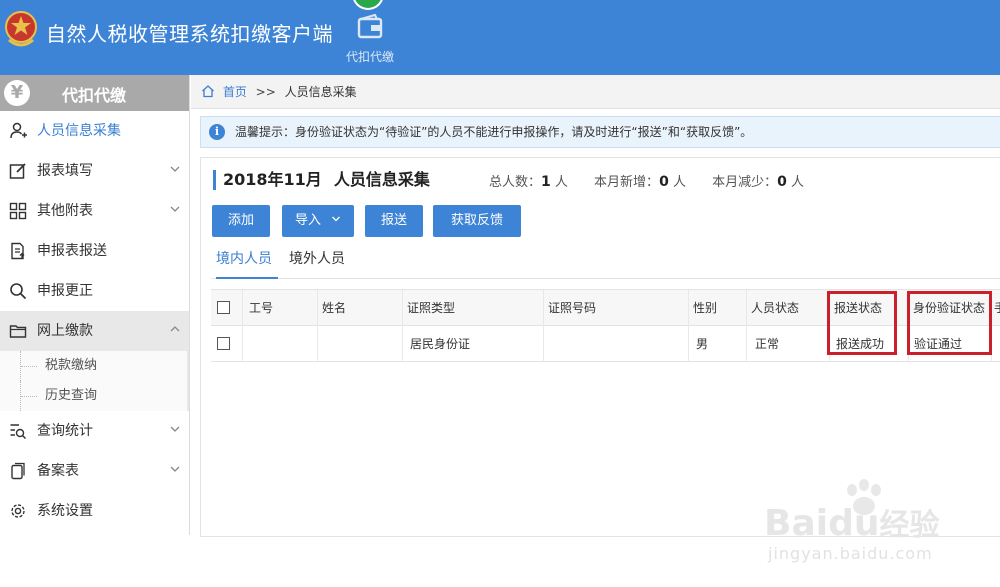  What do you see at coordinates (18, 130) in the screenshot?
I see `person-add-icon` at bounding box center [18, 130].